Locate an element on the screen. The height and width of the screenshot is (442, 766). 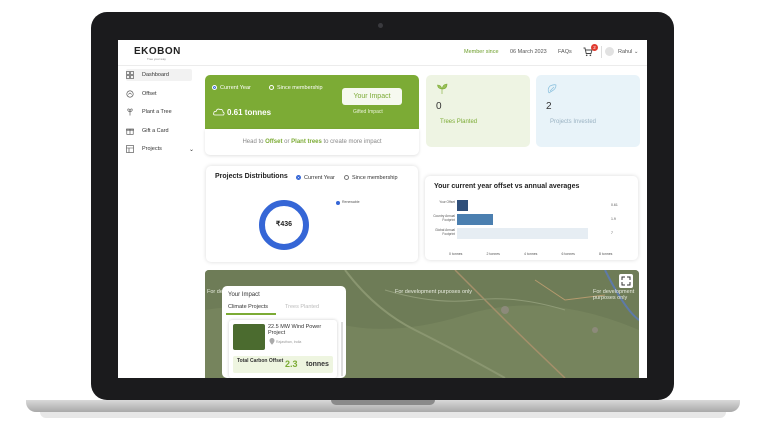
sidebar-item-plant-tree: Plant a Tree is located at coordinates (149, 112).